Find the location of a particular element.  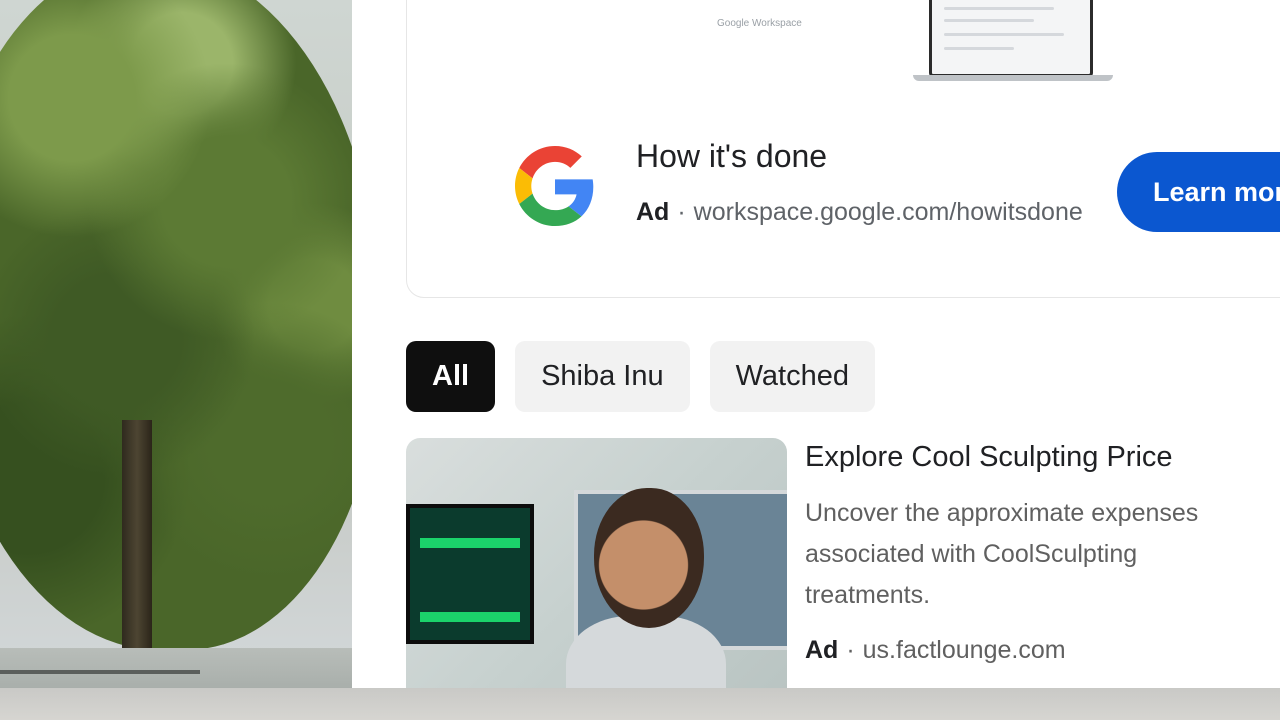

thumbnail-monitor-left is located at coordinates (470, 574).